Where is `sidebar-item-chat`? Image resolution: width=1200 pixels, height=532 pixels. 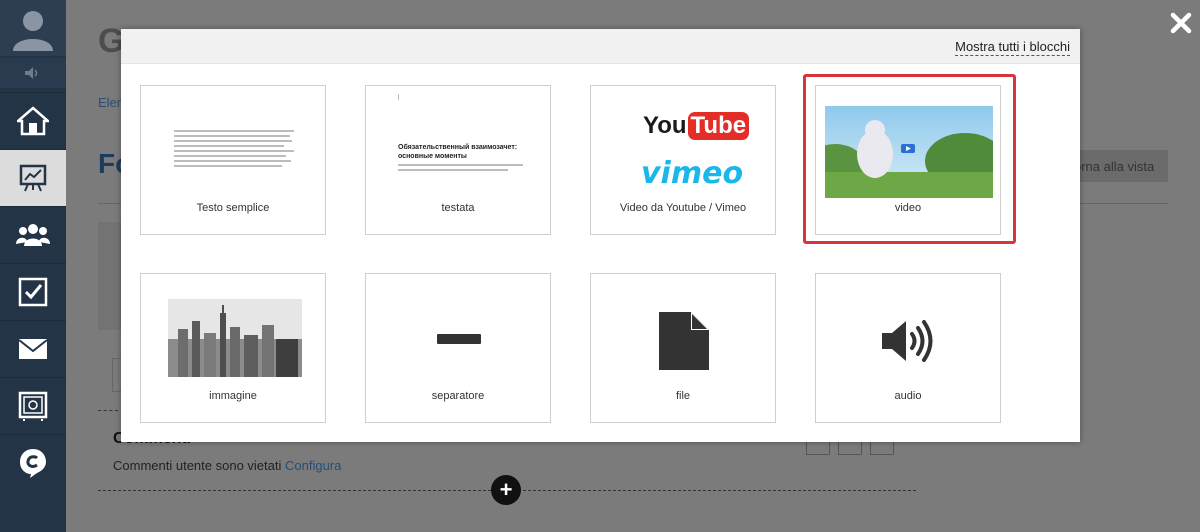
sidebar-item-chat is located at coordinates (33, 462).